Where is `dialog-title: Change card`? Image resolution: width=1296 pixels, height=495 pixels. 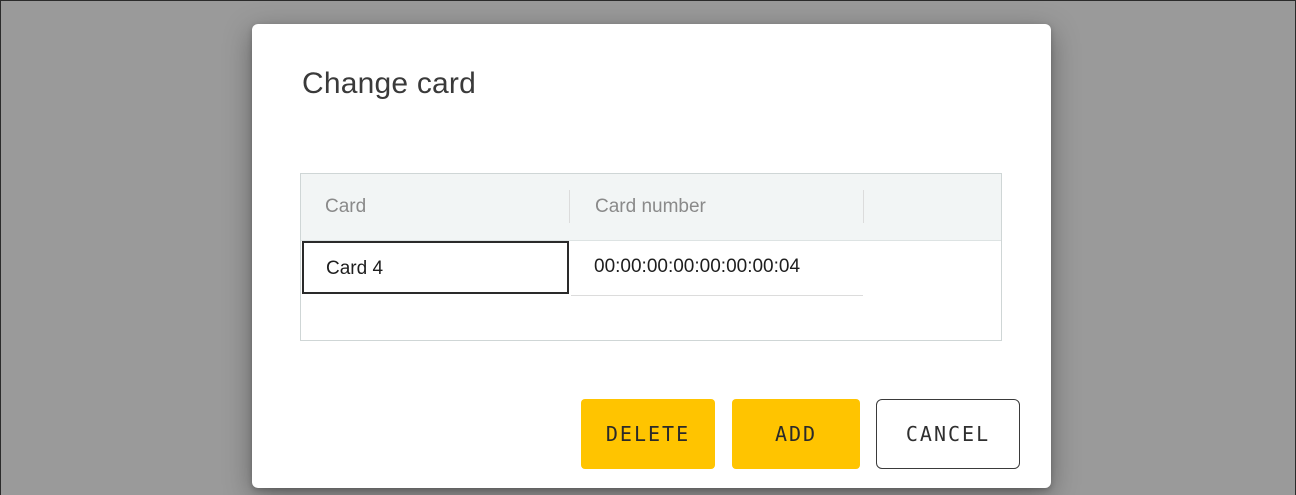 dialog-title: Change card is located at coordinates (389, 83).